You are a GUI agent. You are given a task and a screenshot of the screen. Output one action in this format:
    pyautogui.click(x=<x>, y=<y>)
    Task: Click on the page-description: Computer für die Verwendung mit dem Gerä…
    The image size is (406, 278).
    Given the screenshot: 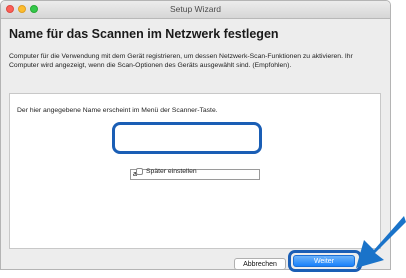 What is the action you would take?
    pyautogui.click(x=181, y=61)
    